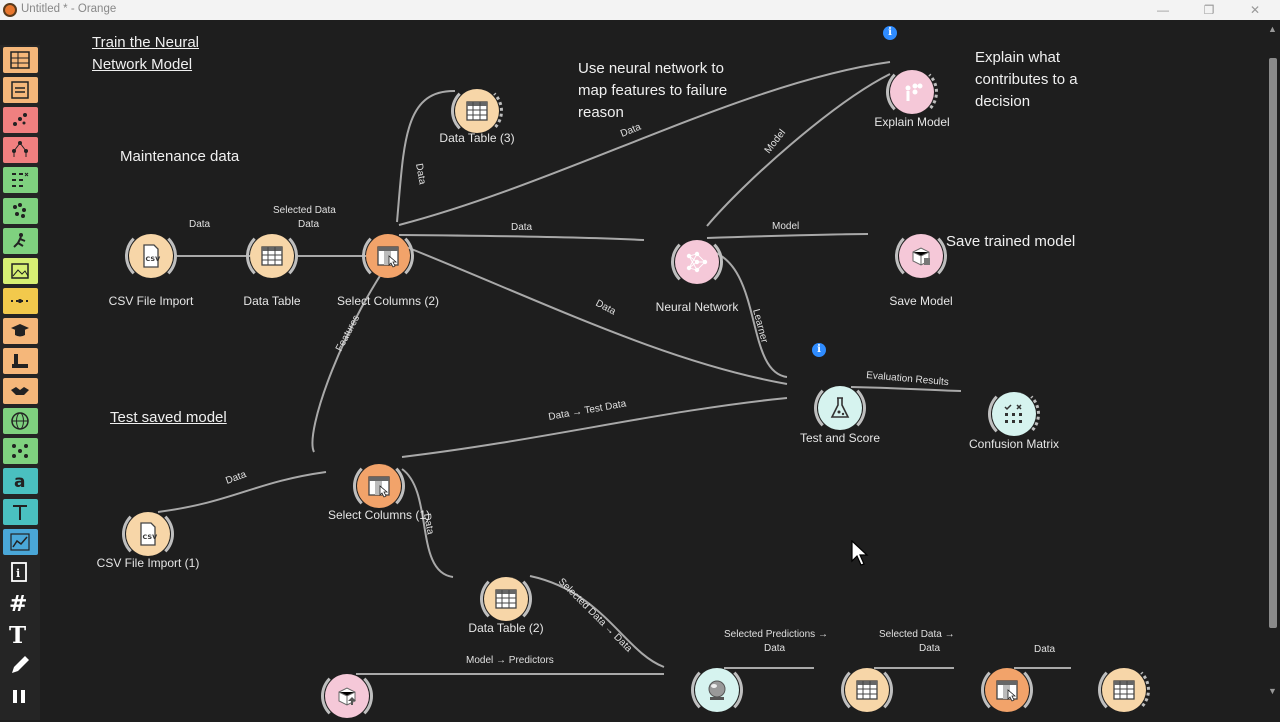 This screenshot has width=1280, height=722. What do you see at coordinates (20, 511) in the screenshot?
I see `toolbox-category-text-mining` at bounding box center [20, 511].